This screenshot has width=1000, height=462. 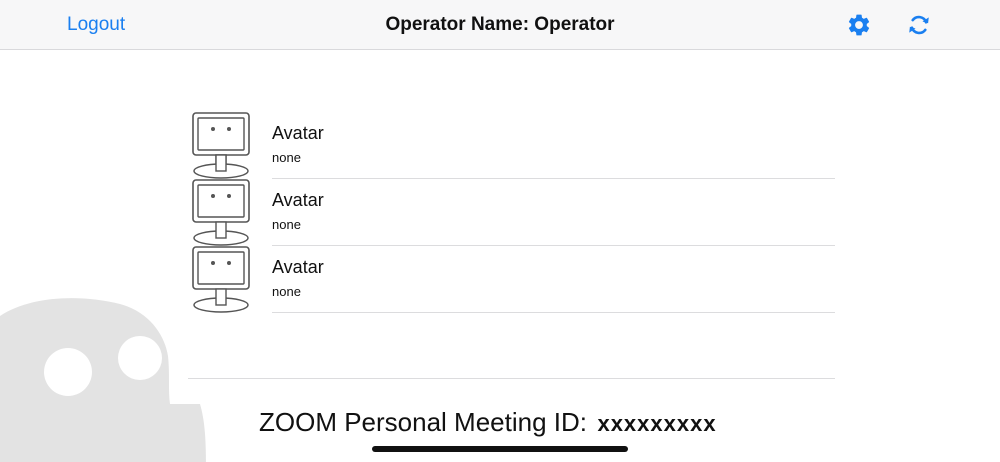 What do you see at coordinates (96, 25) in the screenshot?
I see `logout-button: Logout` at bounding box center [96, 25].